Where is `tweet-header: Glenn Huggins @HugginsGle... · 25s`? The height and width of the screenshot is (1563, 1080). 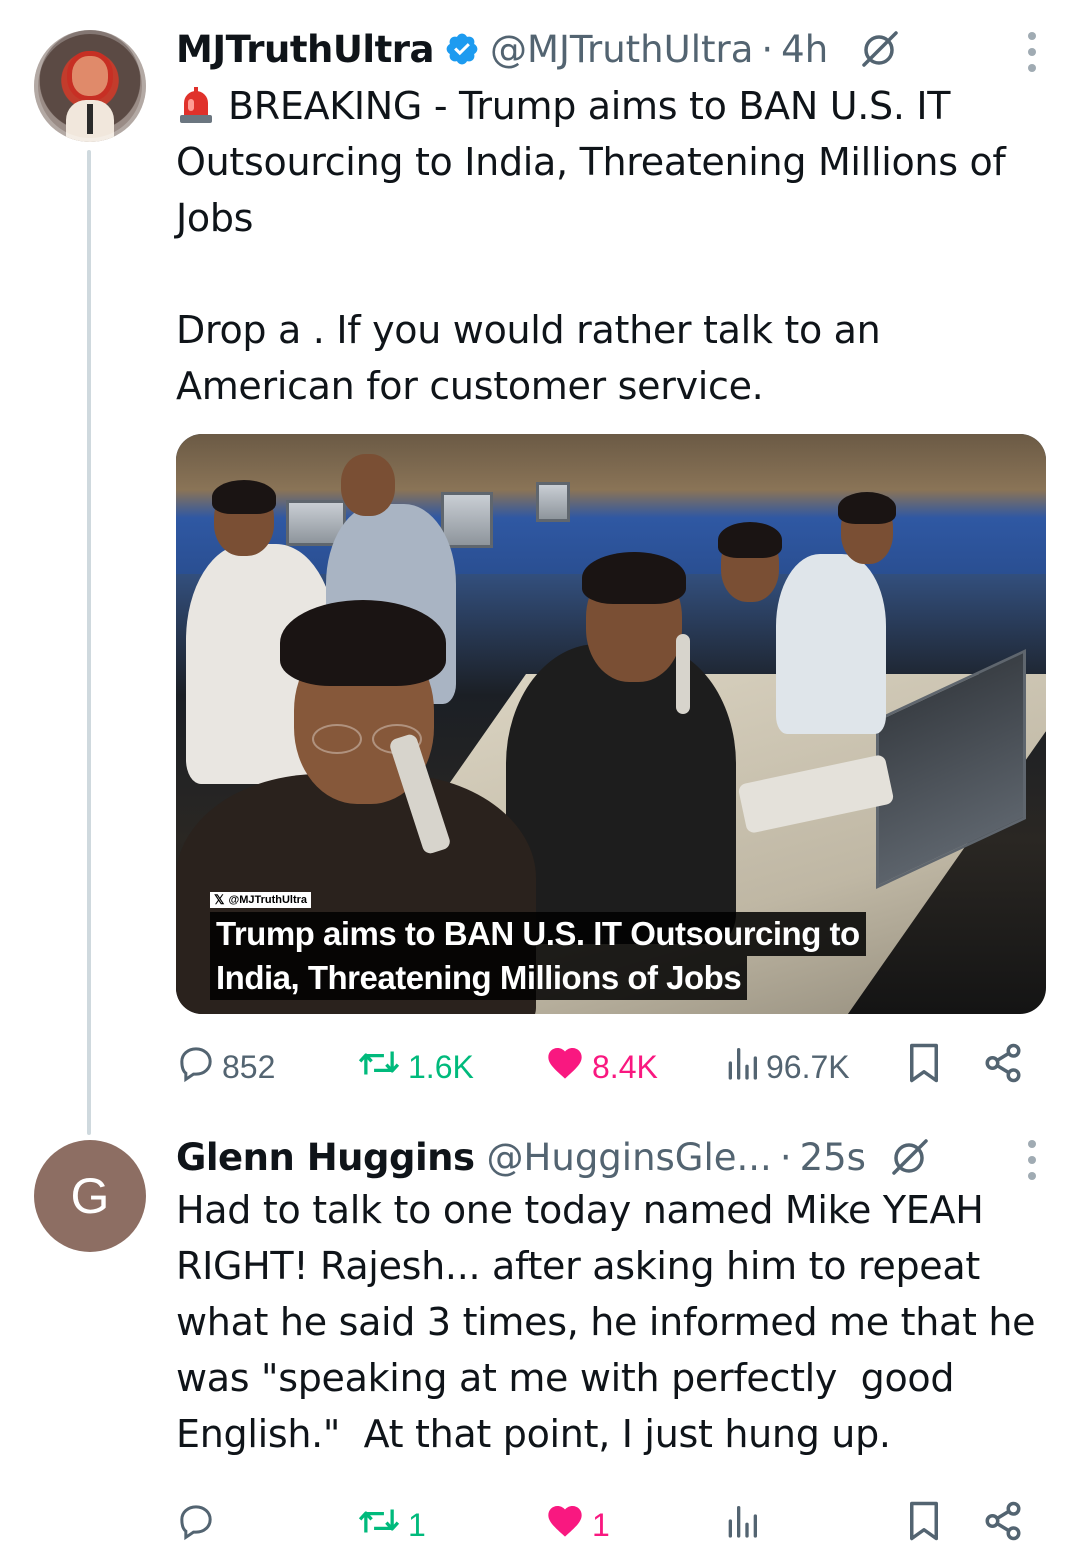 tweet-header: Glenn Huggins @HugginsGle... · 25s is located at coordinates (611, 1157).